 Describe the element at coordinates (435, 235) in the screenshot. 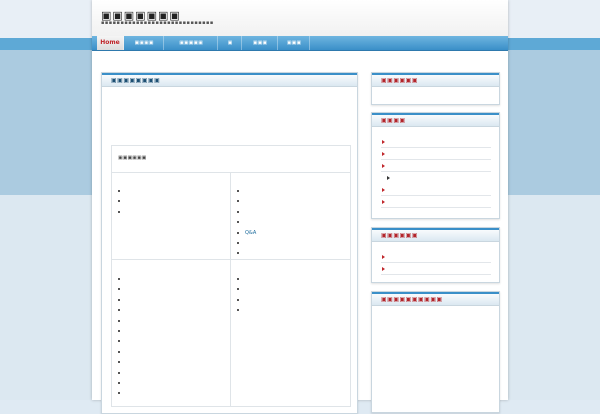

I see `sidebar-box-3-header: ▣▣▣▣▣▣` at that location.